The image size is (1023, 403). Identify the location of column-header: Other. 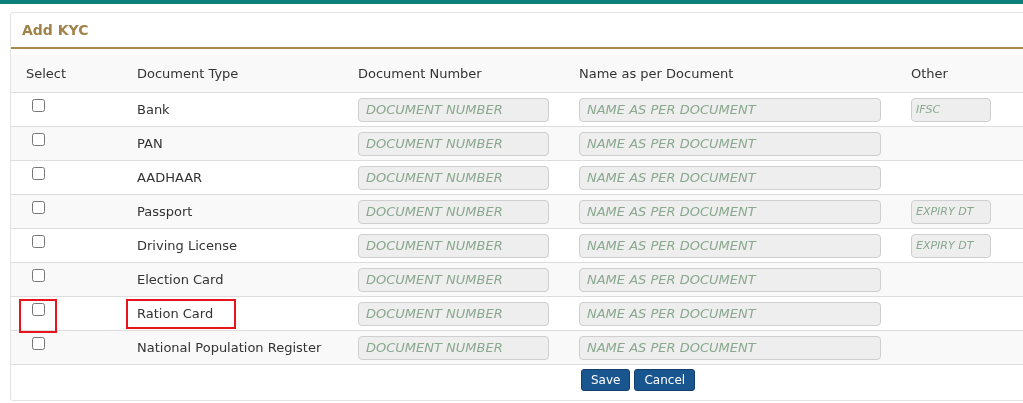
(929, 73).